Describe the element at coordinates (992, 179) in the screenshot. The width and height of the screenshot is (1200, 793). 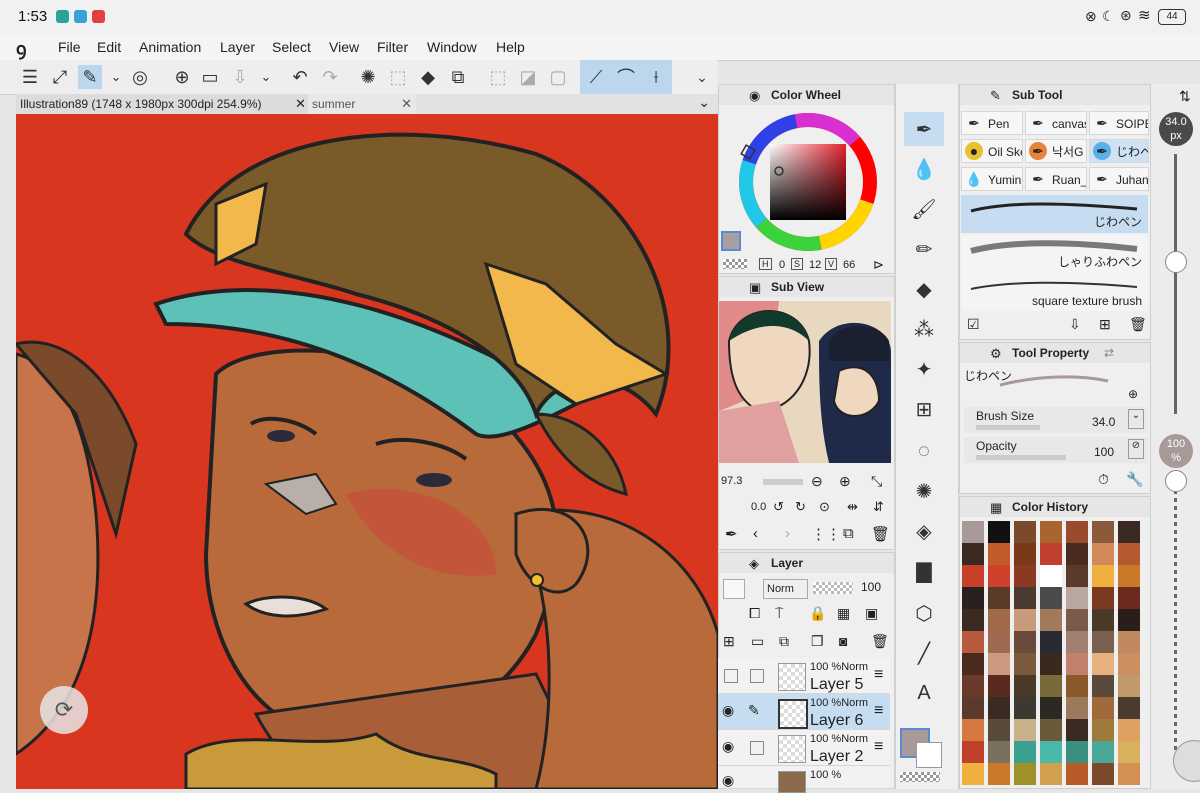
I see `subtool-group-yumin: 💧 Yumin` at that location.